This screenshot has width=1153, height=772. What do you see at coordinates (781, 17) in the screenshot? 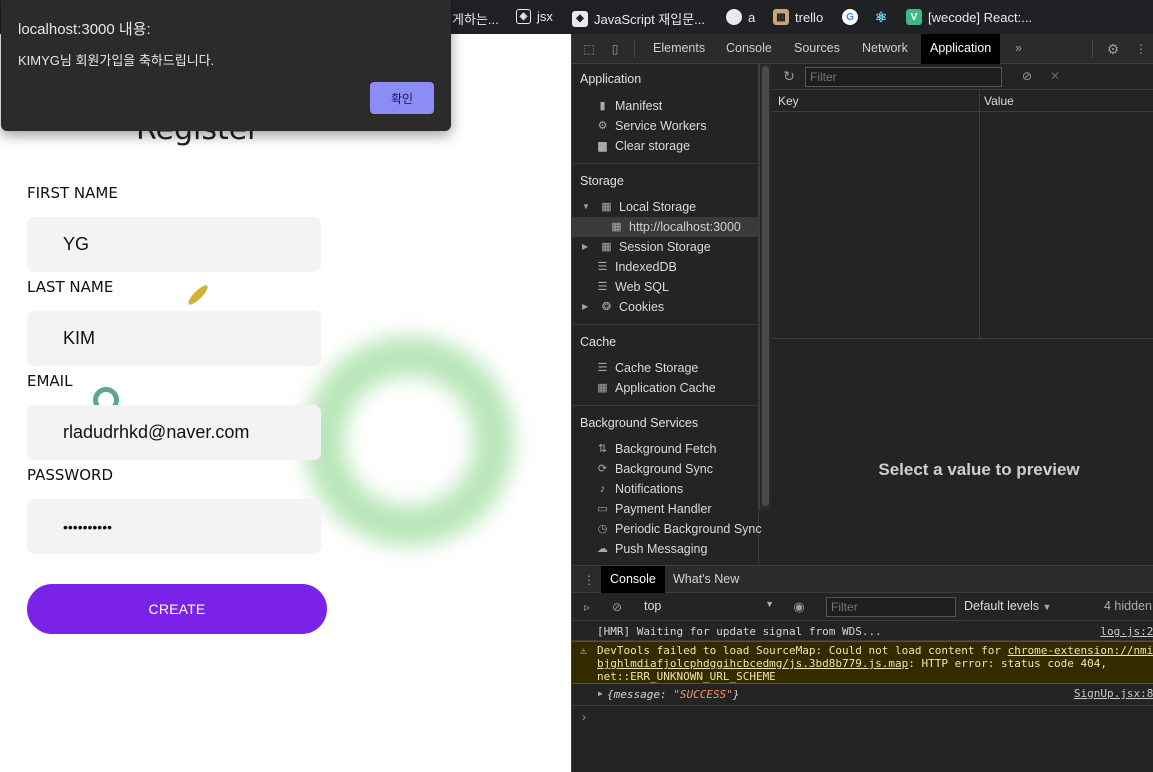
I see `trello-icon: ▦` at bounding box center [781, 17].